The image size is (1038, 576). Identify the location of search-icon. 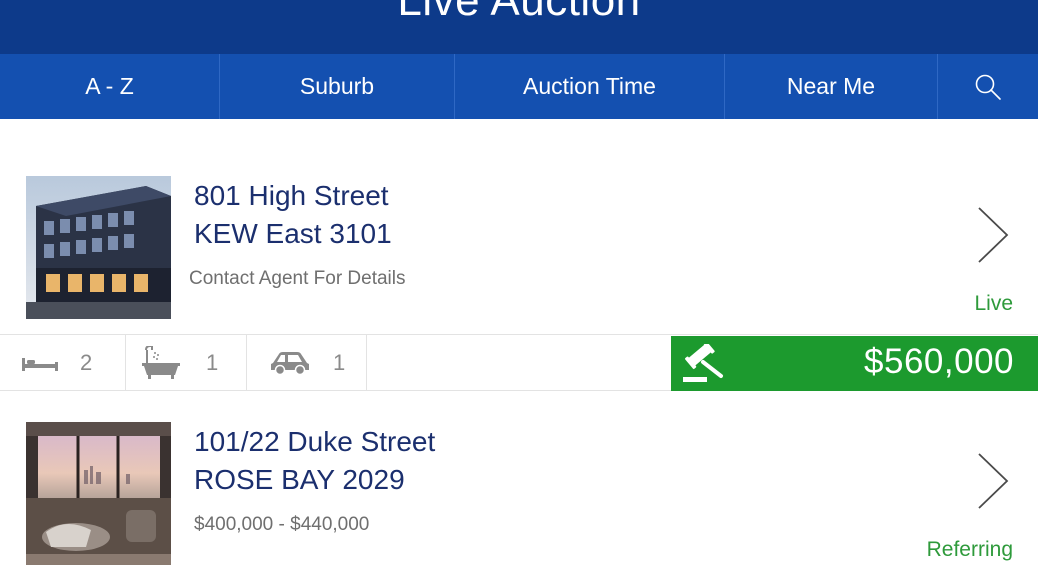
(988, 87).